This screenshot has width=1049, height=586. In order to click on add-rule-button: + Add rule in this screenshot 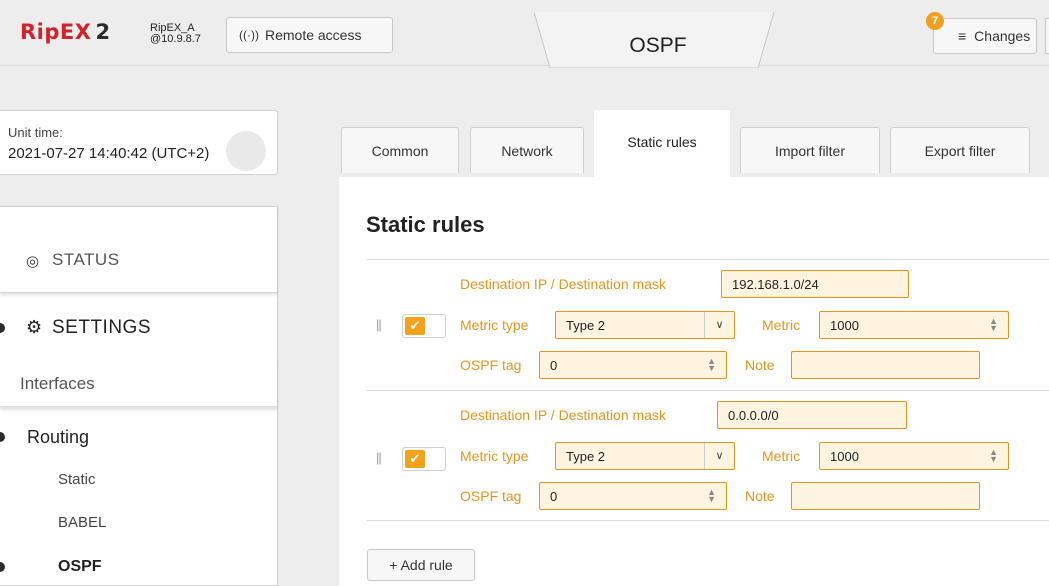, I will do `click(421, 565)`.